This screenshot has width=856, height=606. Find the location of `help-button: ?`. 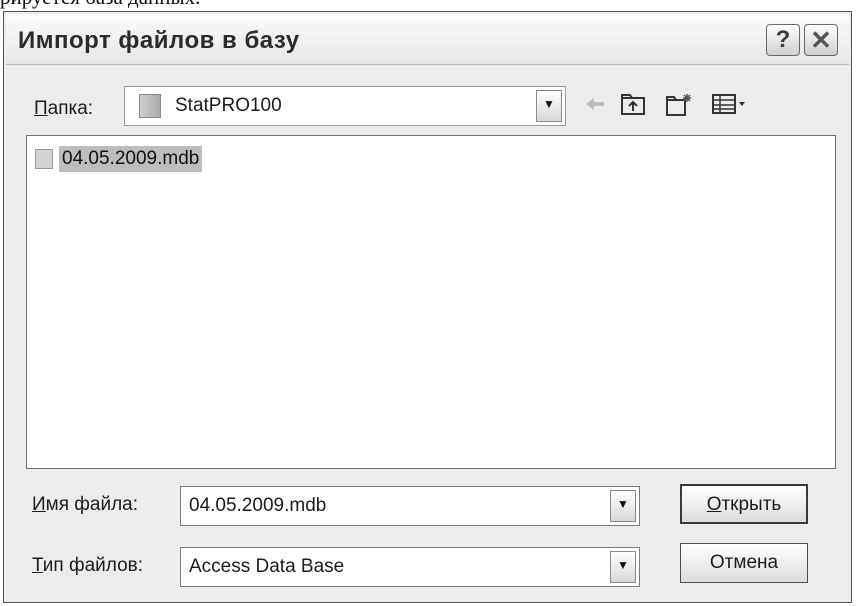

help-button: ? is located at coordinates (783, 40).